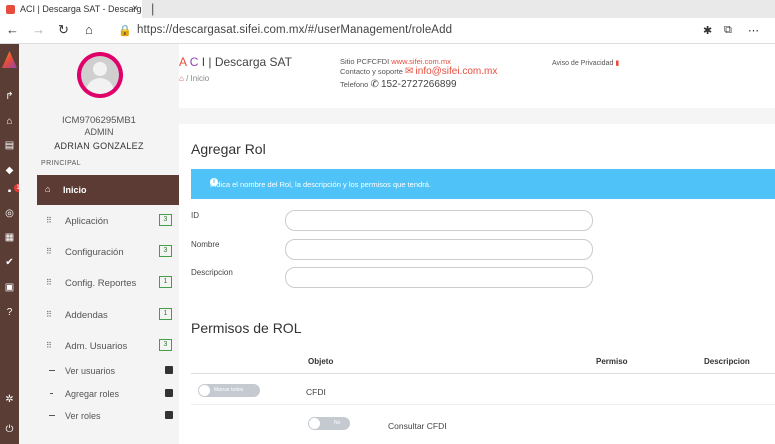  What do you see at coordinates (707, 30) in the screenshot?
I see `extension-icon: ✱` at bounding box center [707, 30].